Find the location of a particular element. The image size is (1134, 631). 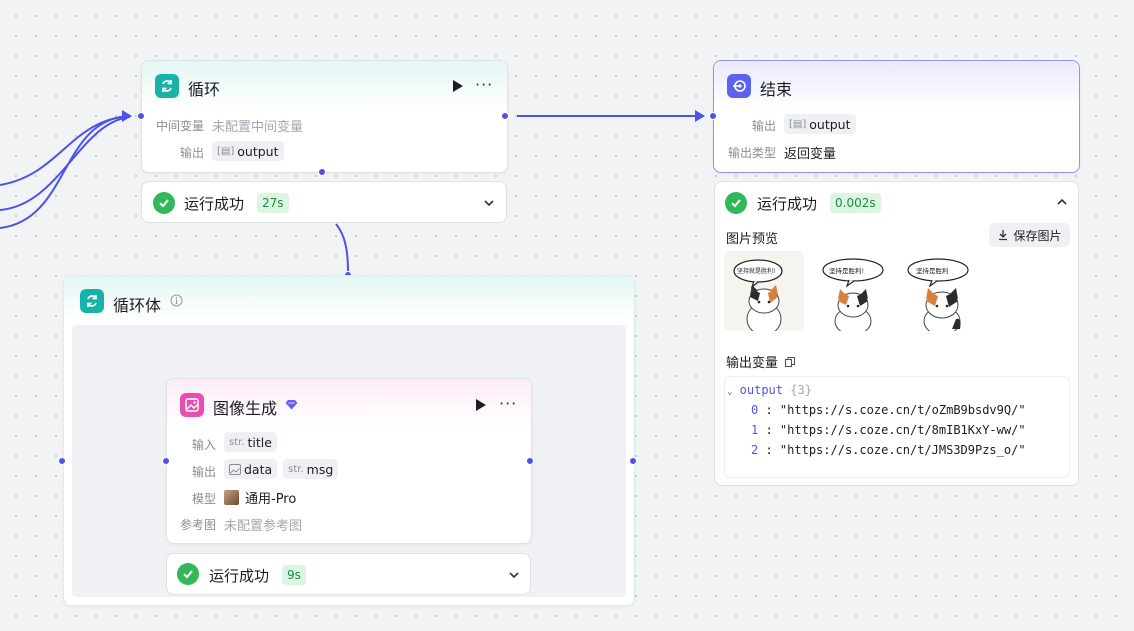

json-item-index: 0 is located at coordinates (755, 410).